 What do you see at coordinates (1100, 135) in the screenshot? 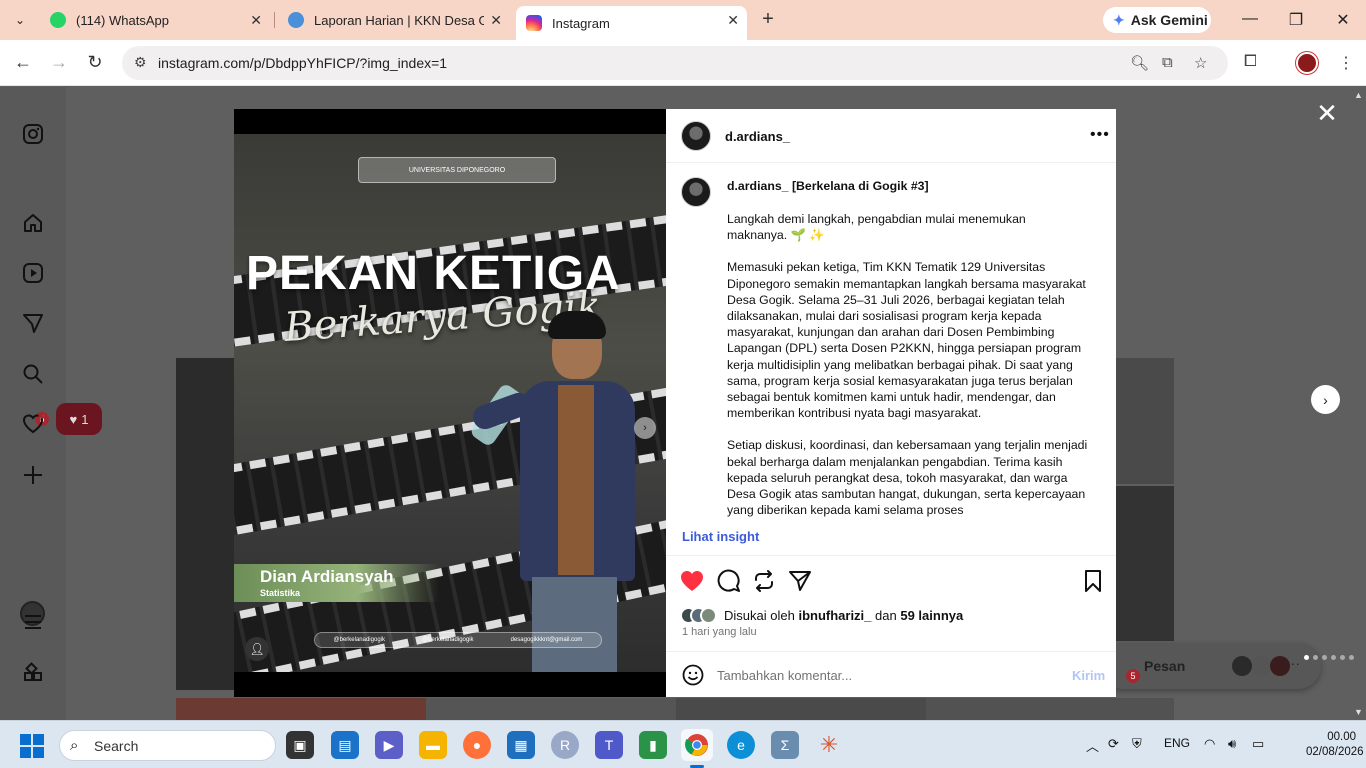
I see `more-options-icon: •••` at bounding box center [1100, 135].